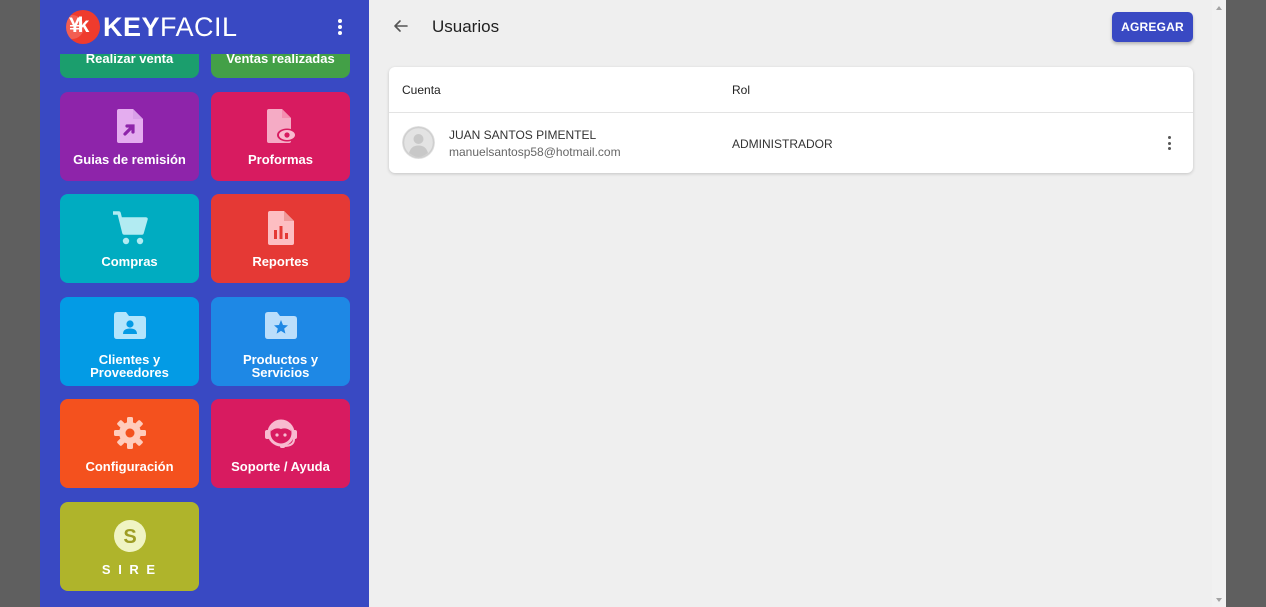 This screenshot has width=1266, height=607. What do you see at coordinates (401, 26) in the screenshot?
I see `back-arrow-icon` at bounding box center [401, 26].